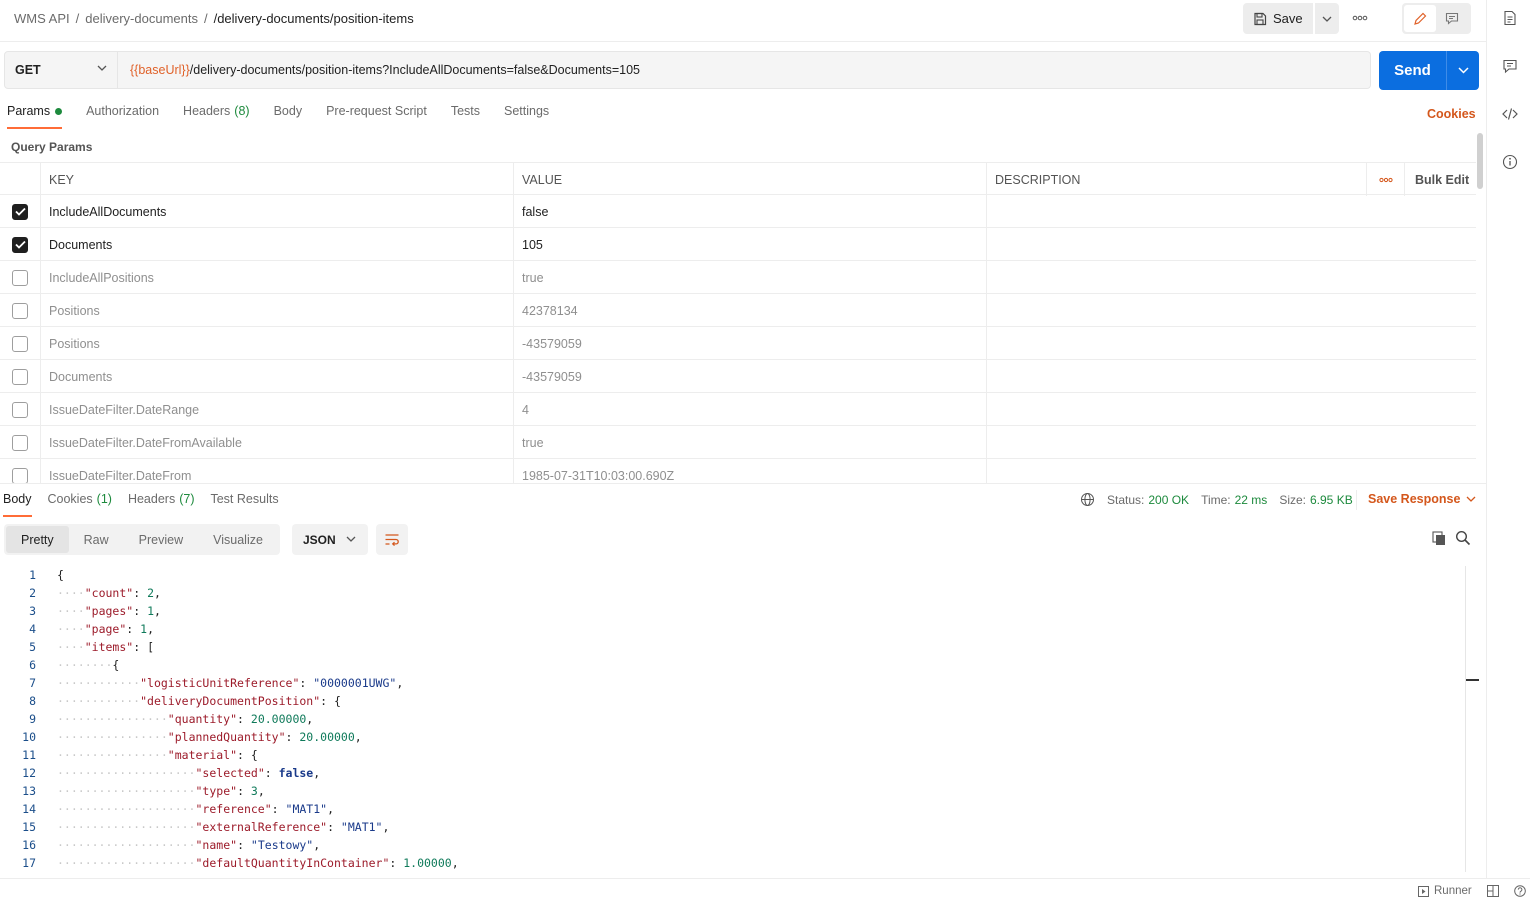  I want to click on save-response-button: Save Response, so click(1415, 500).